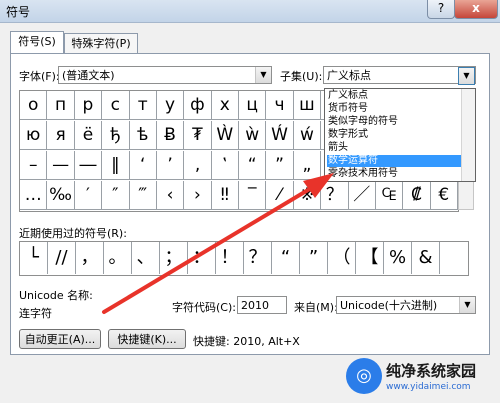 This screenshot has width=500, height=403. I want to click on arrow-shaft, so click(211, 248).